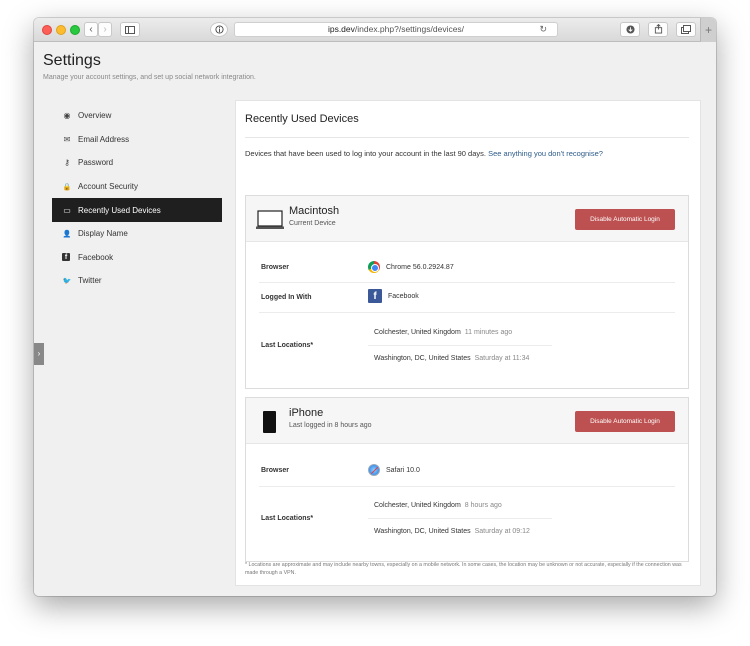 Image resolution: width=750 pixels, height=646 pixels. I want to click on tabs-button, so click(686, 29).